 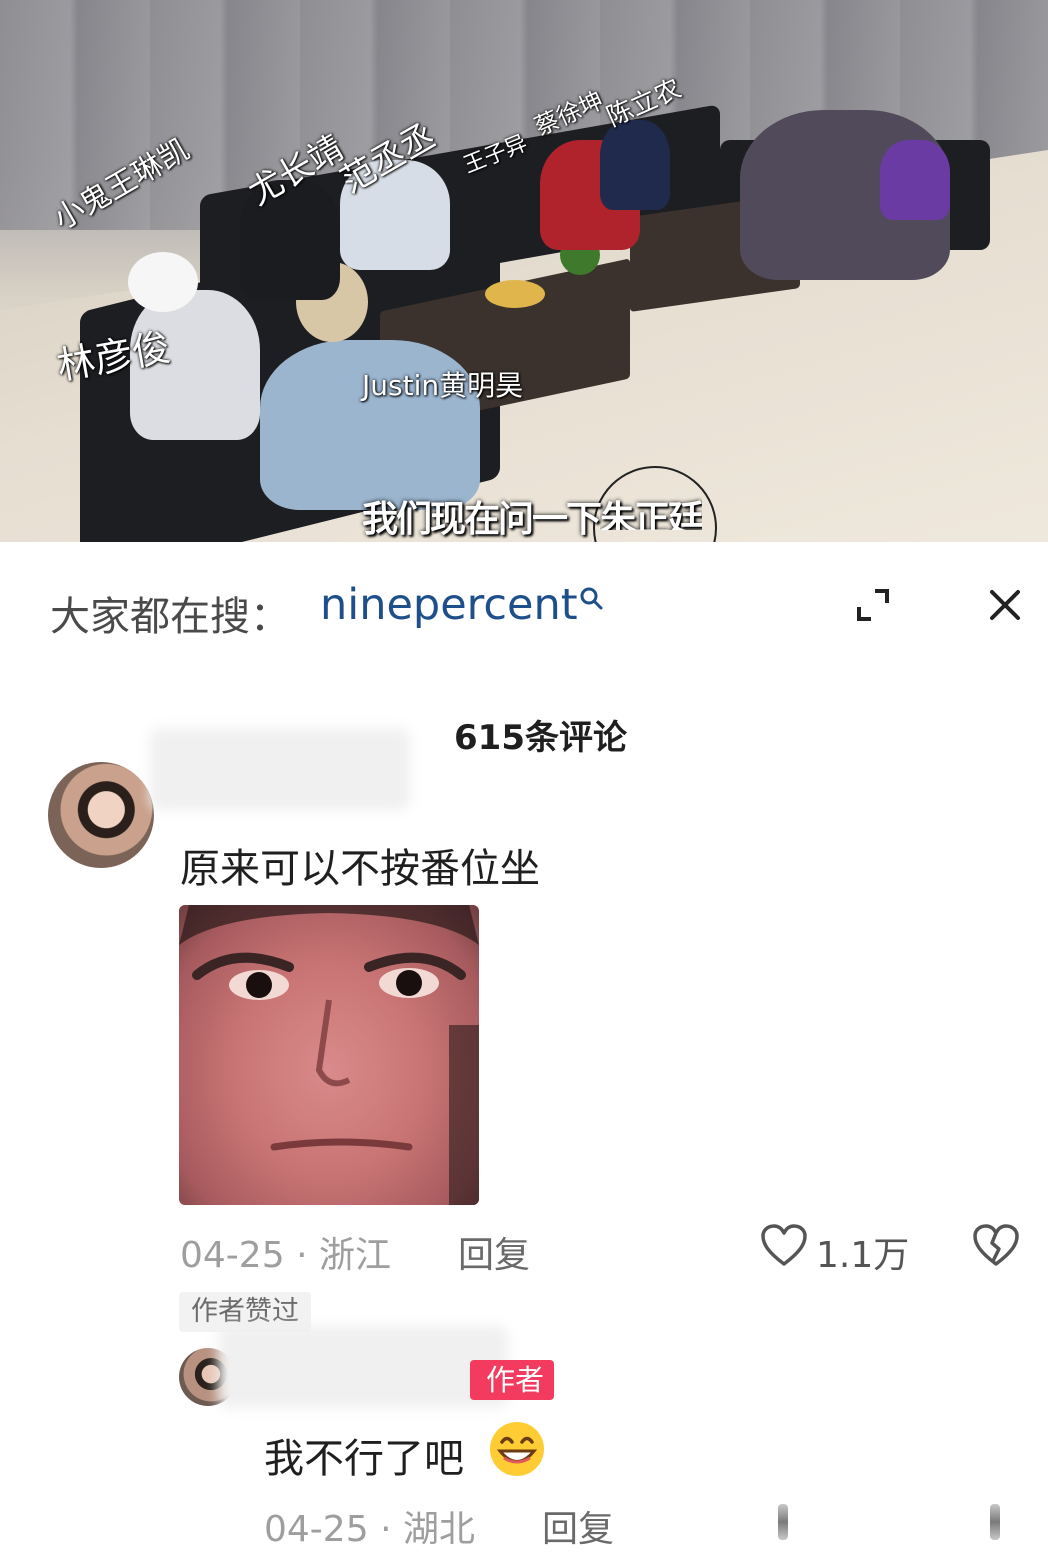 What do you see at coordinates (517, 1449) in the screenshot?
I see `grinning-face-emoji-icon` at bounding box center [517, 1449].